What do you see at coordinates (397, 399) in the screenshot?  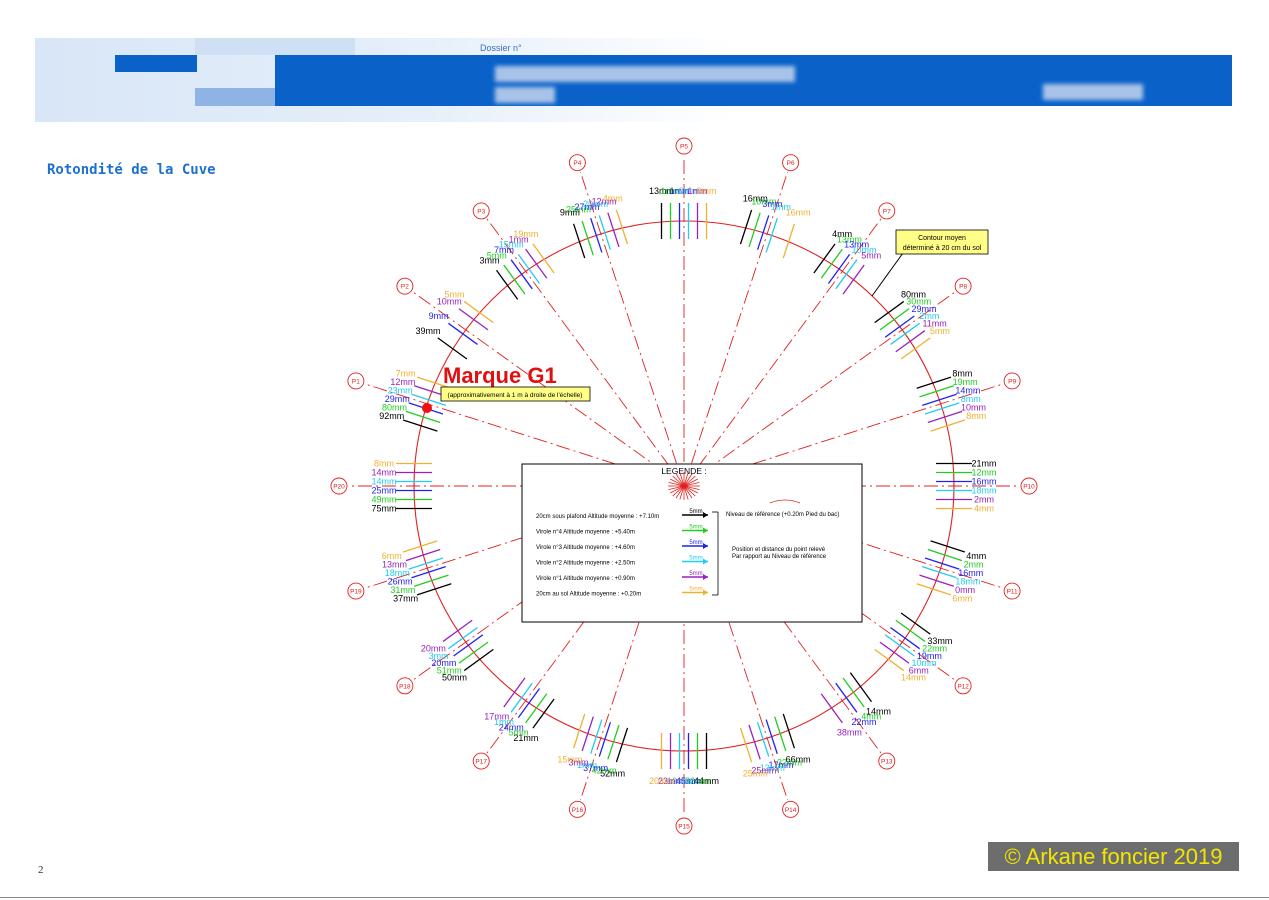 I see `measurement-value: 29mm` at bounding box center [397, 399].